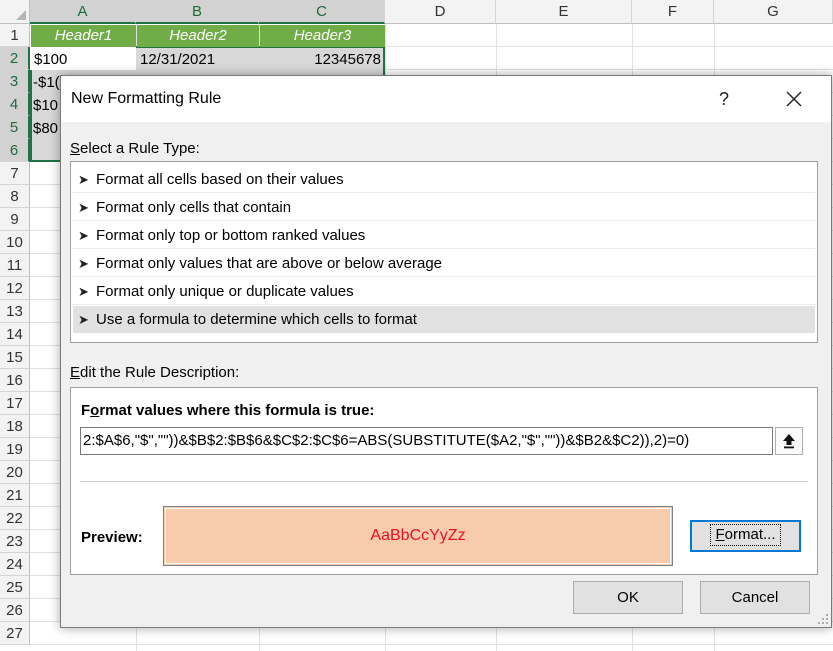 The height and width of the screenshot is (651, 833). Describe the element at coordinates (755, 597) in the screenshot. I see `cancel-button: Cancel` at that location.